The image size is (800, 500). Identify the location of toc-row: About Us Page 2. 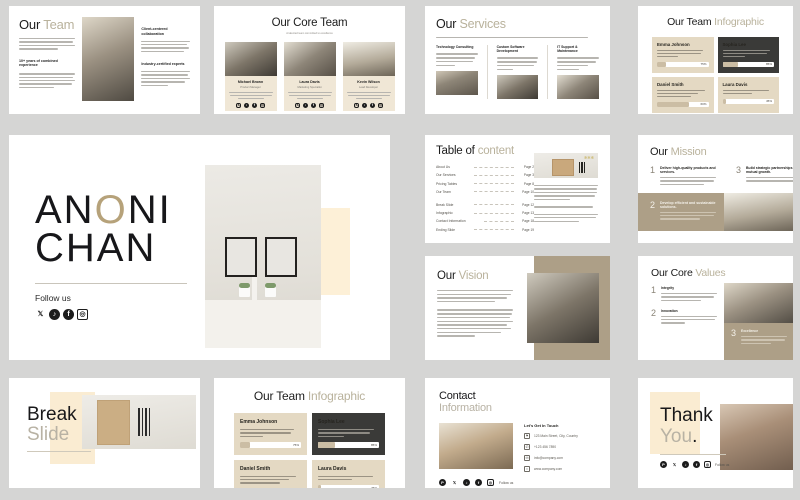
(485, 167).